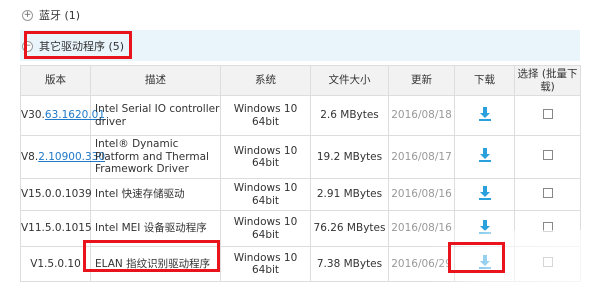  Describe the element at coordinates (155, 115) in the screenshot. I see `description-cell: Intel Serial IO controller driver` at that location.